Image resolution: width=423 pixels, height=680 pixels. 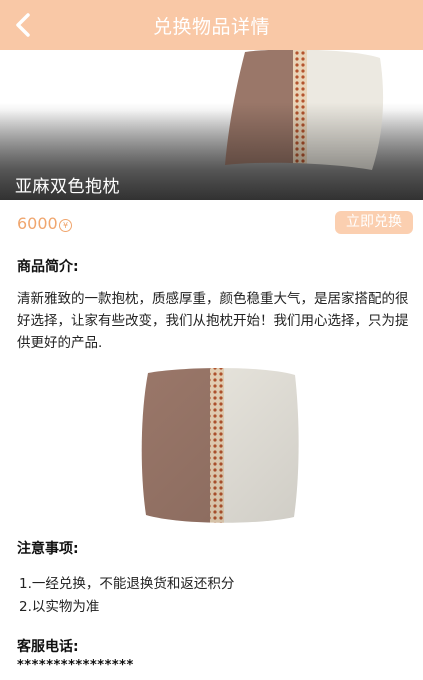 I want to click on product-price: 6000, so click(x=37, y=223).